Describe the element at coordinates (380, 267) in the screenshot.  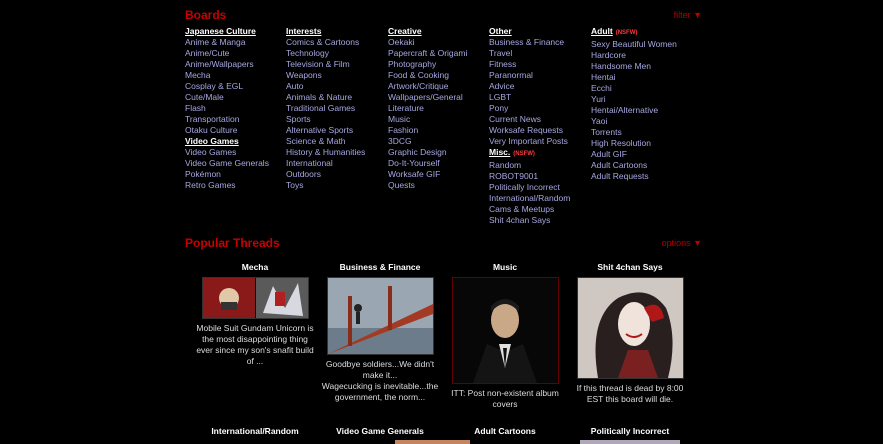
I see `thread-board: Business & Finance` at that location.